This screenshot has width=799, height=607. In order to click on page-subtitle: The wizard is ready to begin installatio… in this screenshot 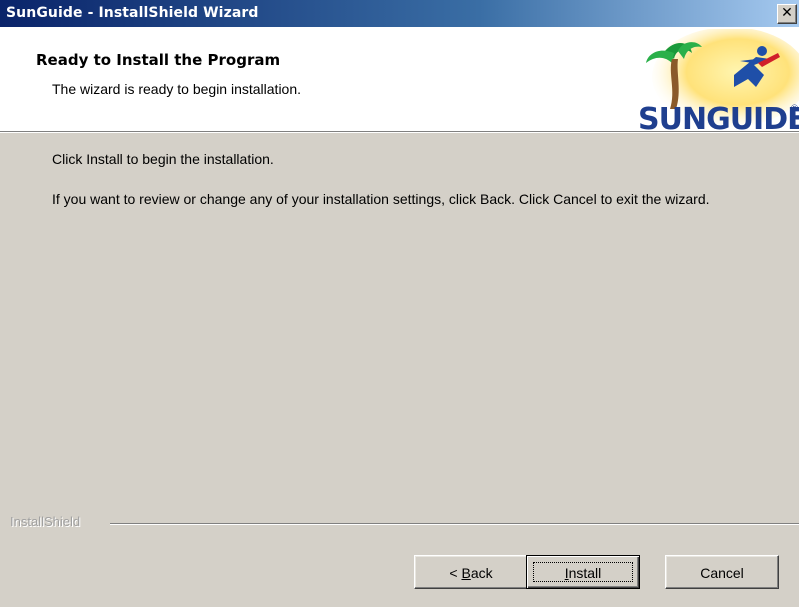, I will do `click(177, 89)`.